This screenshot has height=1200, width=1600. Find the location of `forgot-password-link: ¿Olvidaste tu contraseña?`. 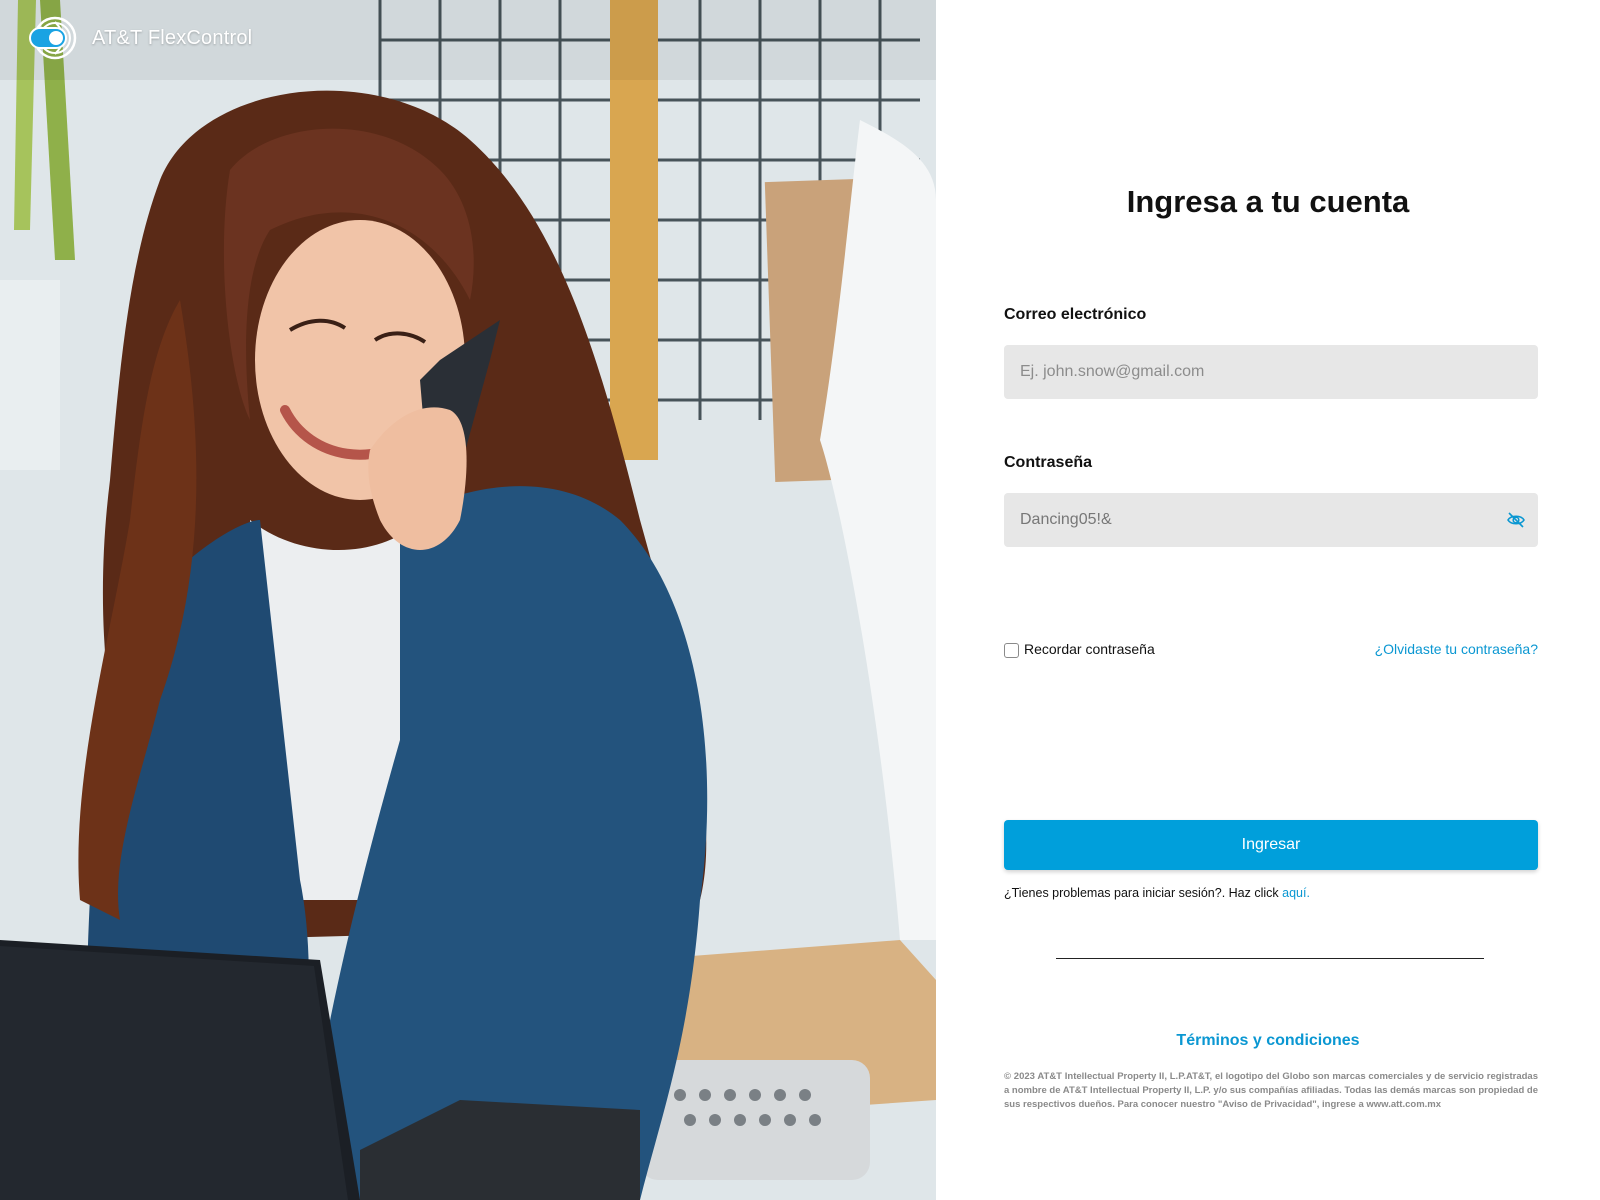

forgot-password-link: ¿Olvidaste tu contraseña? is located at coordinates (1456, 649).